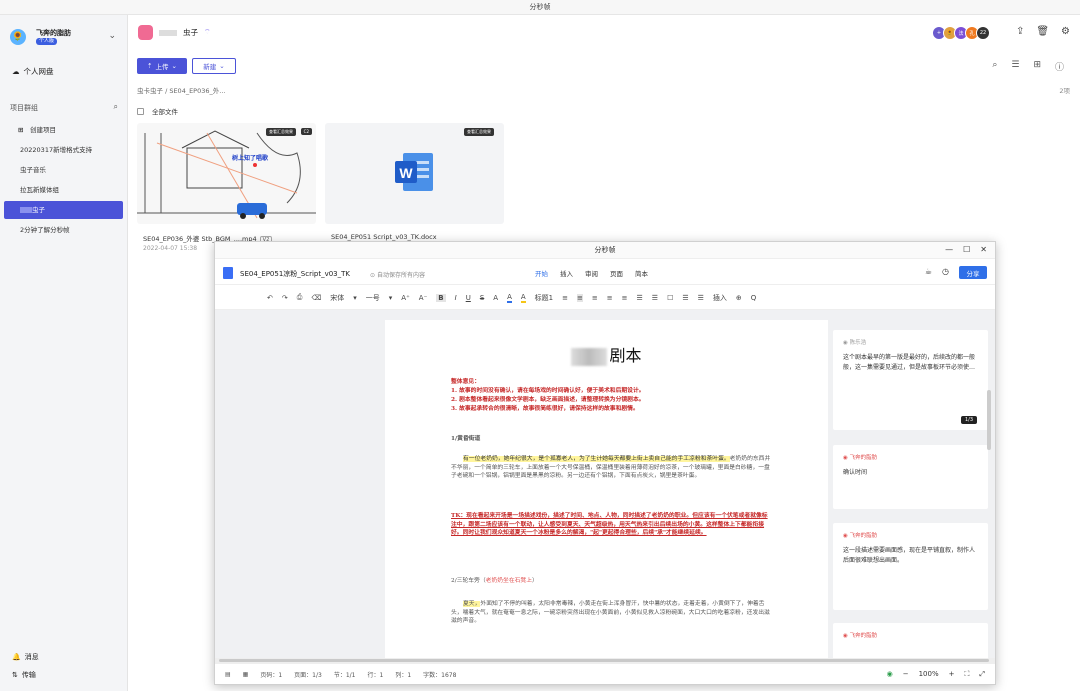 The height and width of the screenshot is (691, 1080). Describe the element at coordinates (890, 674) in the screenshot. I see `sync-icon: ◉` at that location.